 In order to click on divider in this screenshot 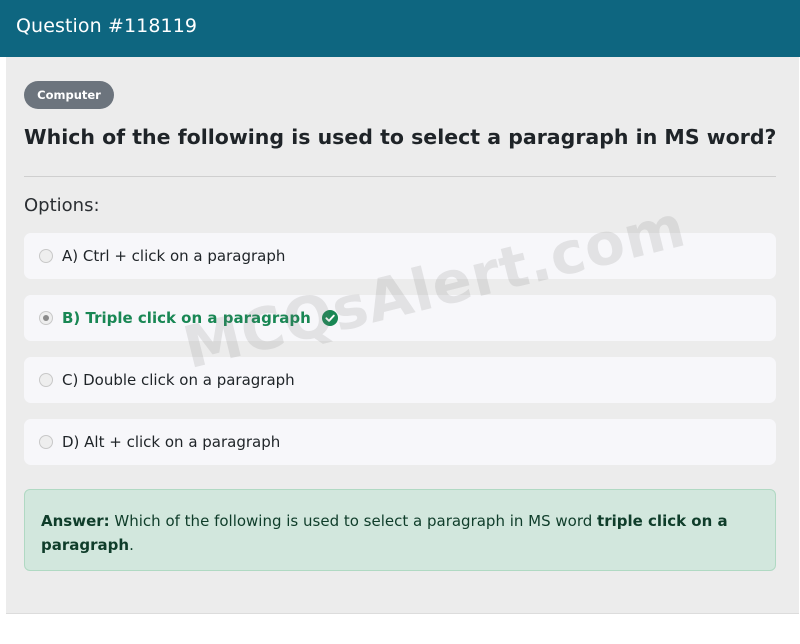, I will do `click(400, 176)`.